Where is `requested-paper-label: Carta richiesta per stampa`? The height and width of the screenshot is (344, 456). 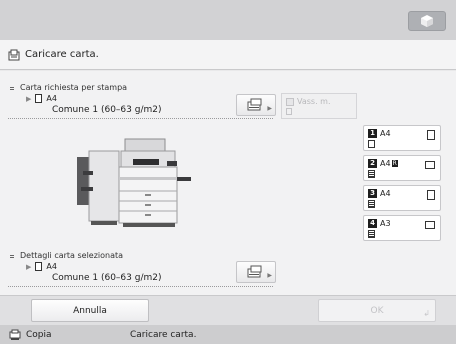 requested-paper-label: Carta richiesta per stampa is located at coordinates (67, 87).